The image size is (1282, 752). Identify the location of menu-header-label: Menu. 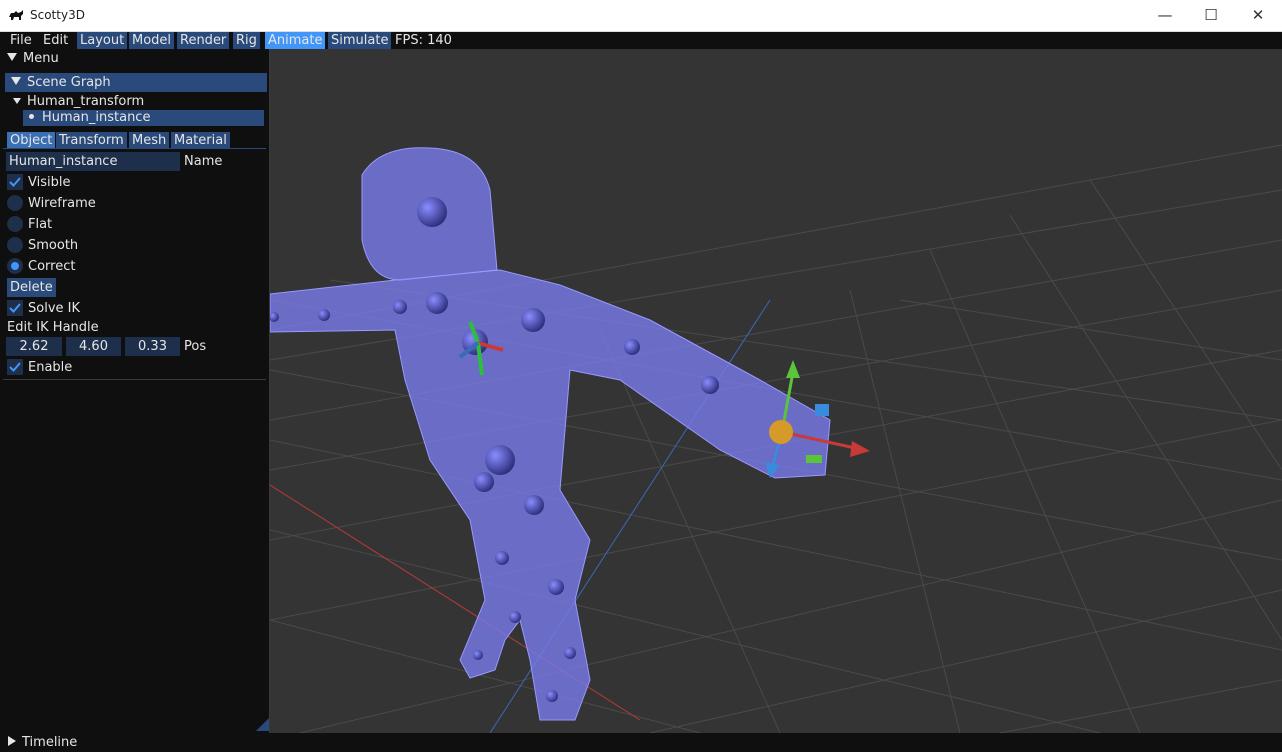
(41, 58).